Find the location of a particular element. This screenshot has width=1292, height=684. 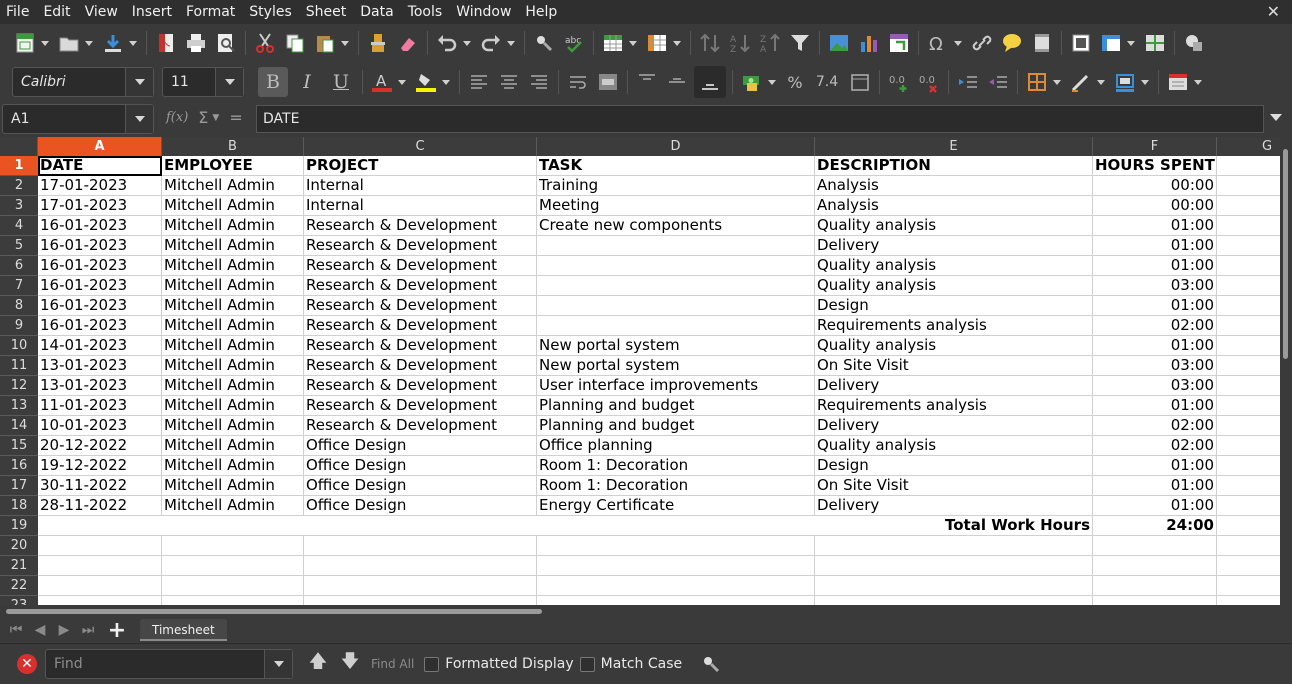

row-header-2: 2 is located at coordinates (19, 186).